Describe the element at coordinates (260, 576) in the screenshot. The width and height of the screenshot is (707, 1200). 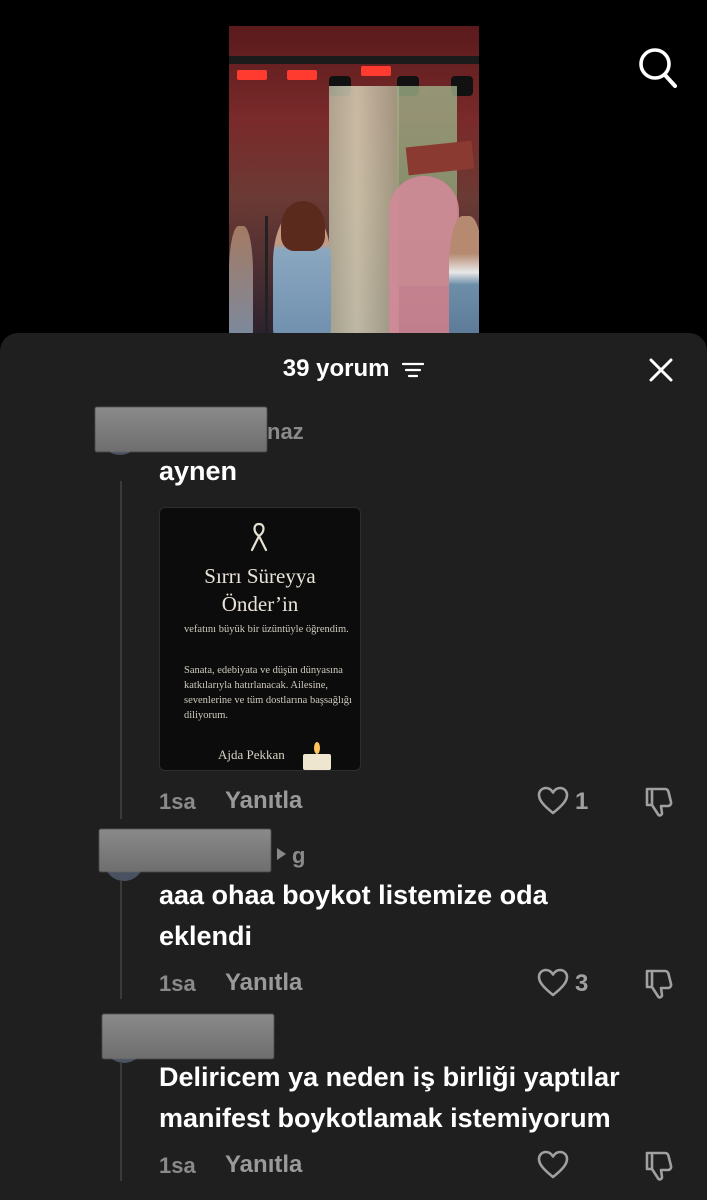
I see `attachment-title-line: Sırrı Süreyya` at that location.